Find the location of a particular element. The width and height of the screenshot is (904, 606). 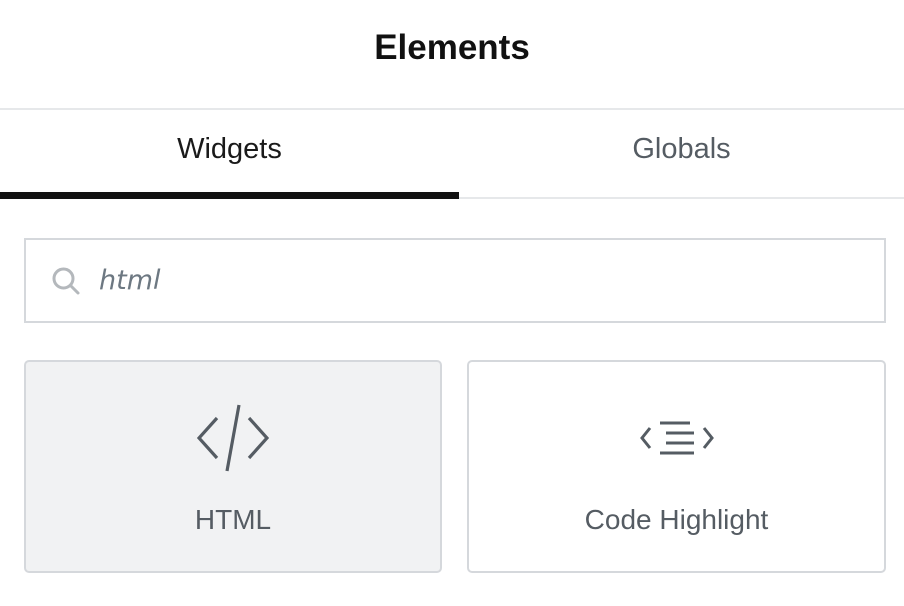

search-box is located at coordinates (455, 280).